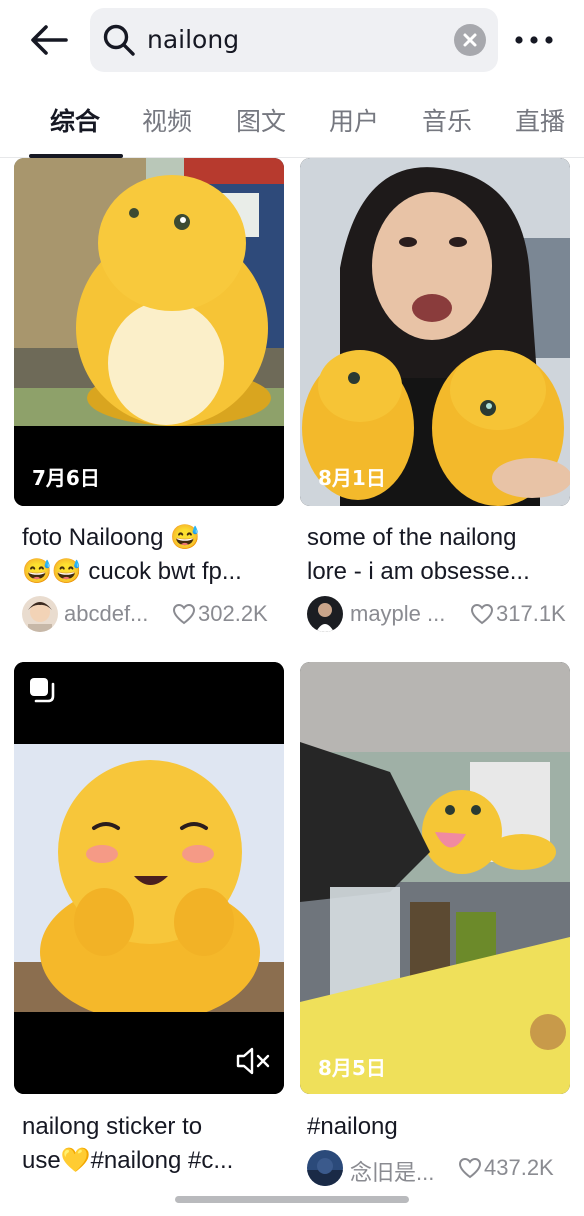  I want to click on more-options-button, so click(534, 40).